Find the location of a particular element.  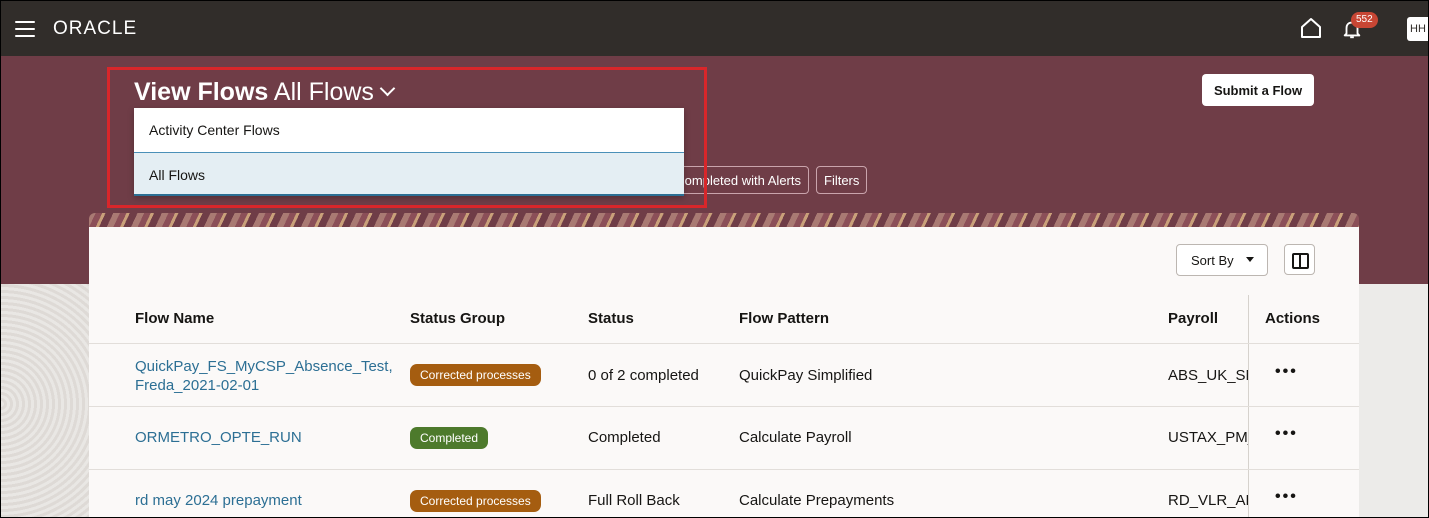

flow-pattern-text: Calculate Prepayments is located at coordinates (817, 500).